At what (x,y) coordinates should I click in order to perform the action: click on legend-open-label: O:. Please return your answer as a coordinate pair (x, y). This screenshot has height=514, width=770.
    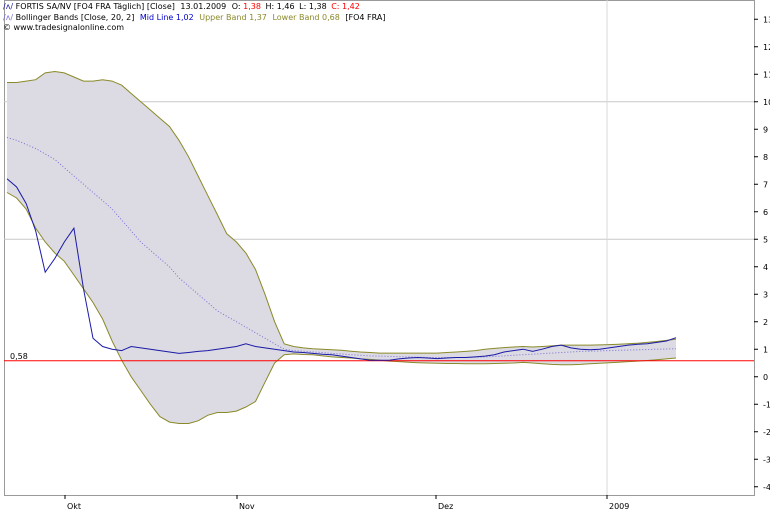
    Looking at the image, I should click on (236, 6).